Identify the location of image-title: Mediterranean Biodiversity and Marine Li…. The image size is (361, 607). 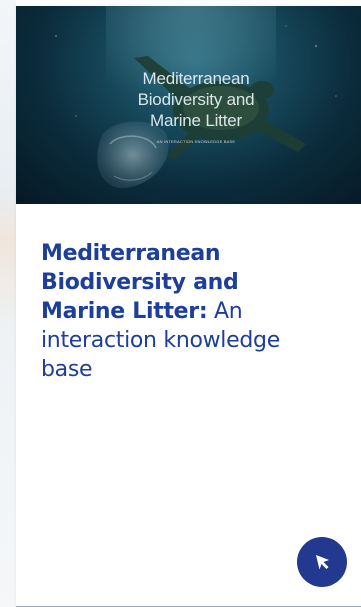
(196, 99).